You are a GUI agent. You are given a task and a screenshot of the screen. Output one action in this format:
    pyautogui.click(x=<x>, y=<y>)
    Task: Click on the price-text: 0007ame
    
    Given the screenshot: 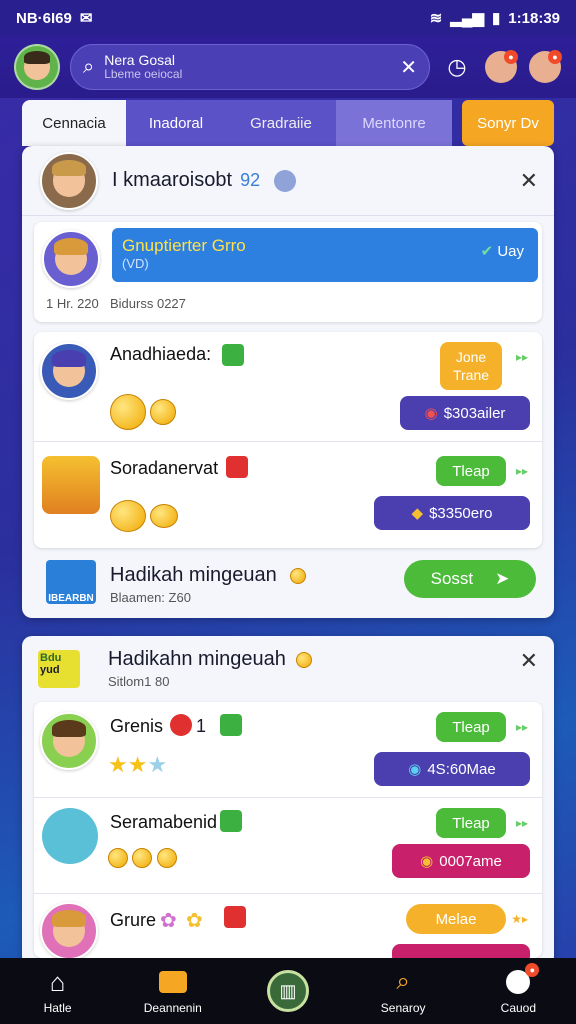 What is the action you would take?
    pyautogui.click(x=470, y=861)
    